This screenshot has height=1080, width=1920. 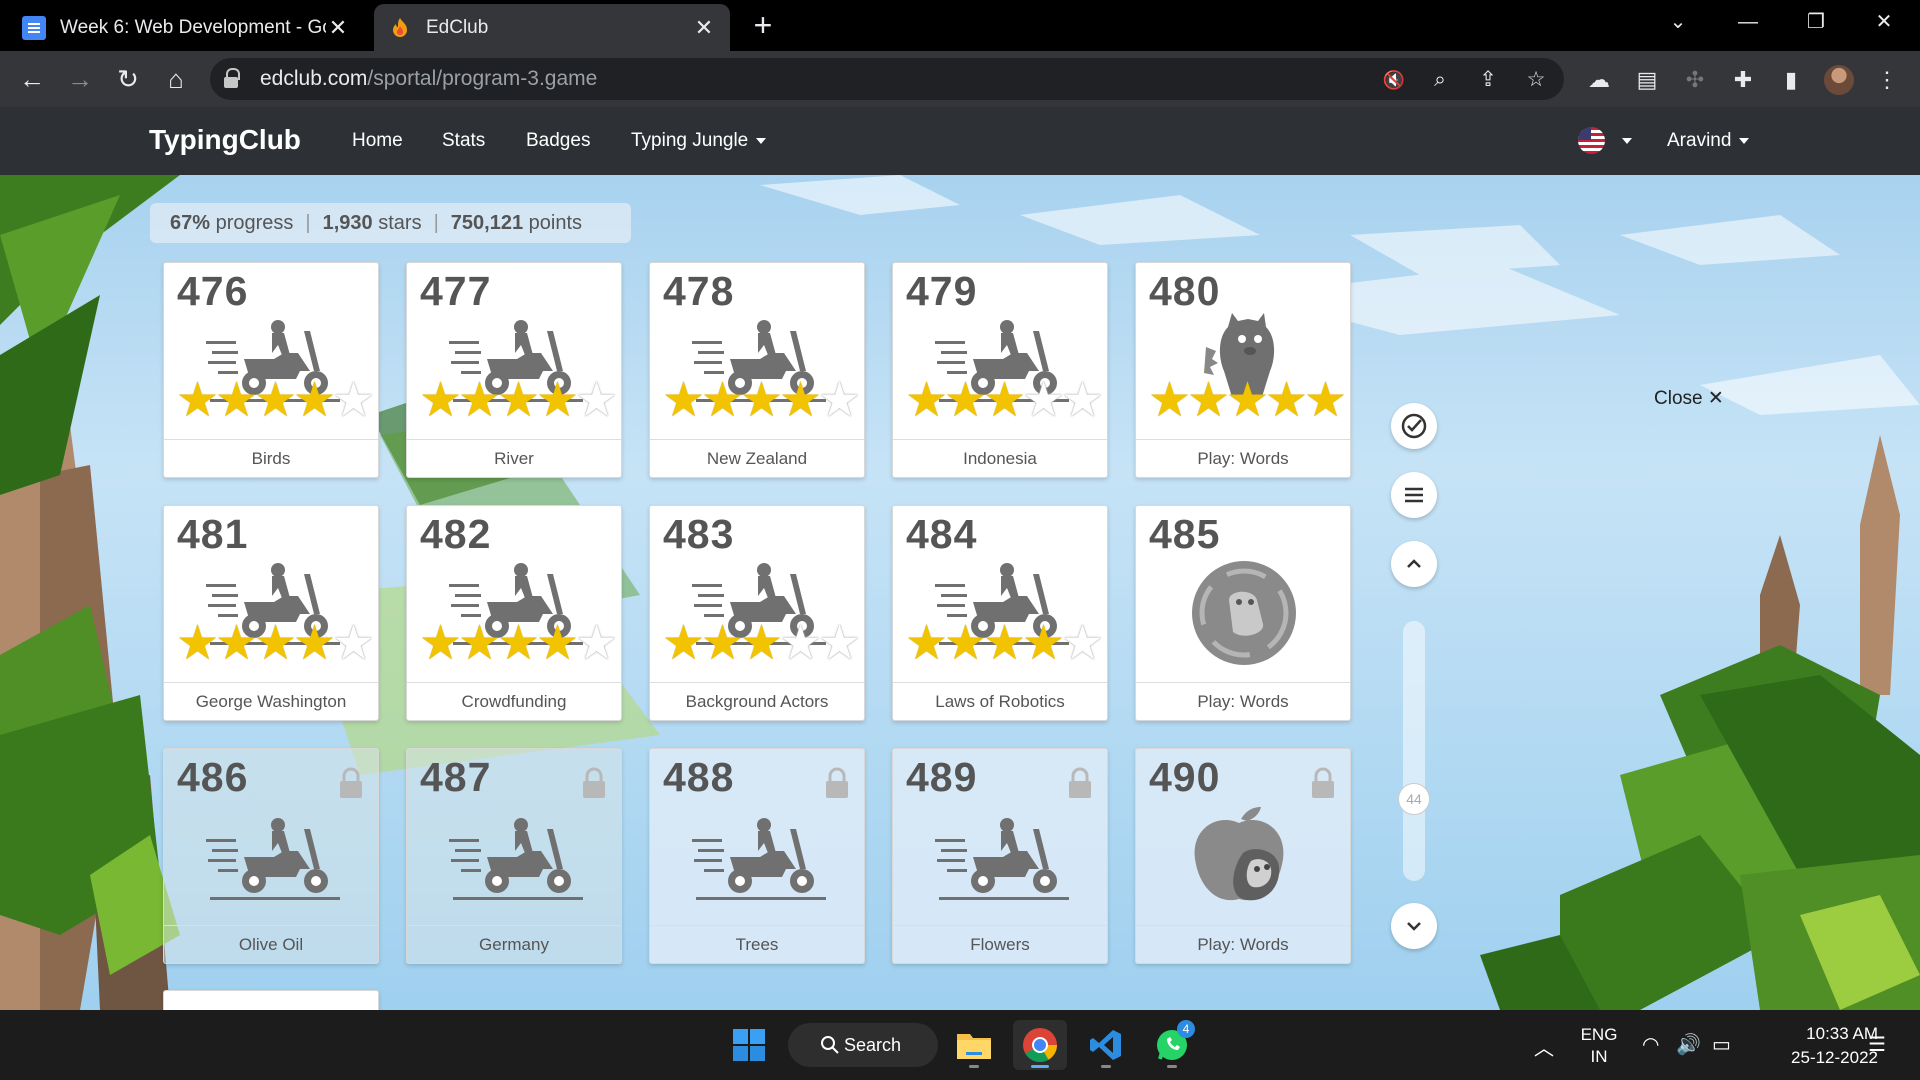 I want to click on user-menu: Aravind, so click(x=1708, y=141).